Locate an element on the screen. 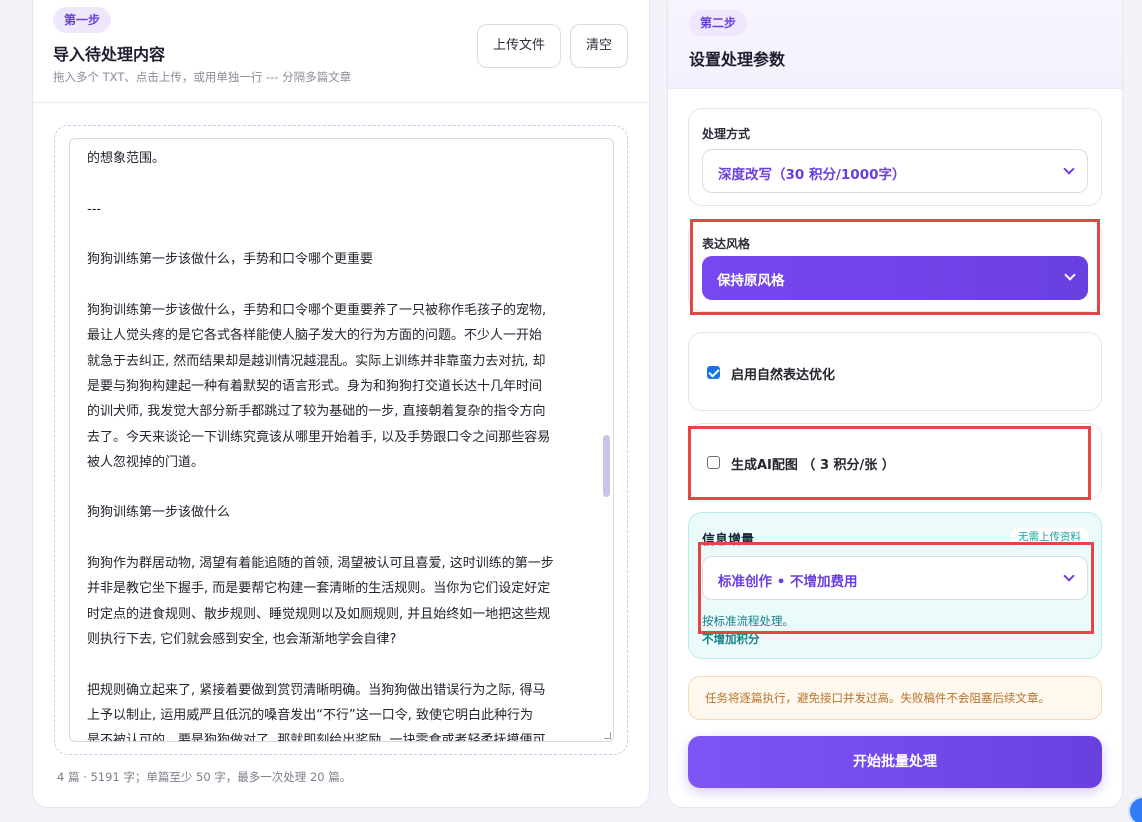  editor-line: 去了。今天来谈论一下训练究竟该从哪里开始着手, 以及手势跟口令之间那些容易 is located at coordinates (319, 437).